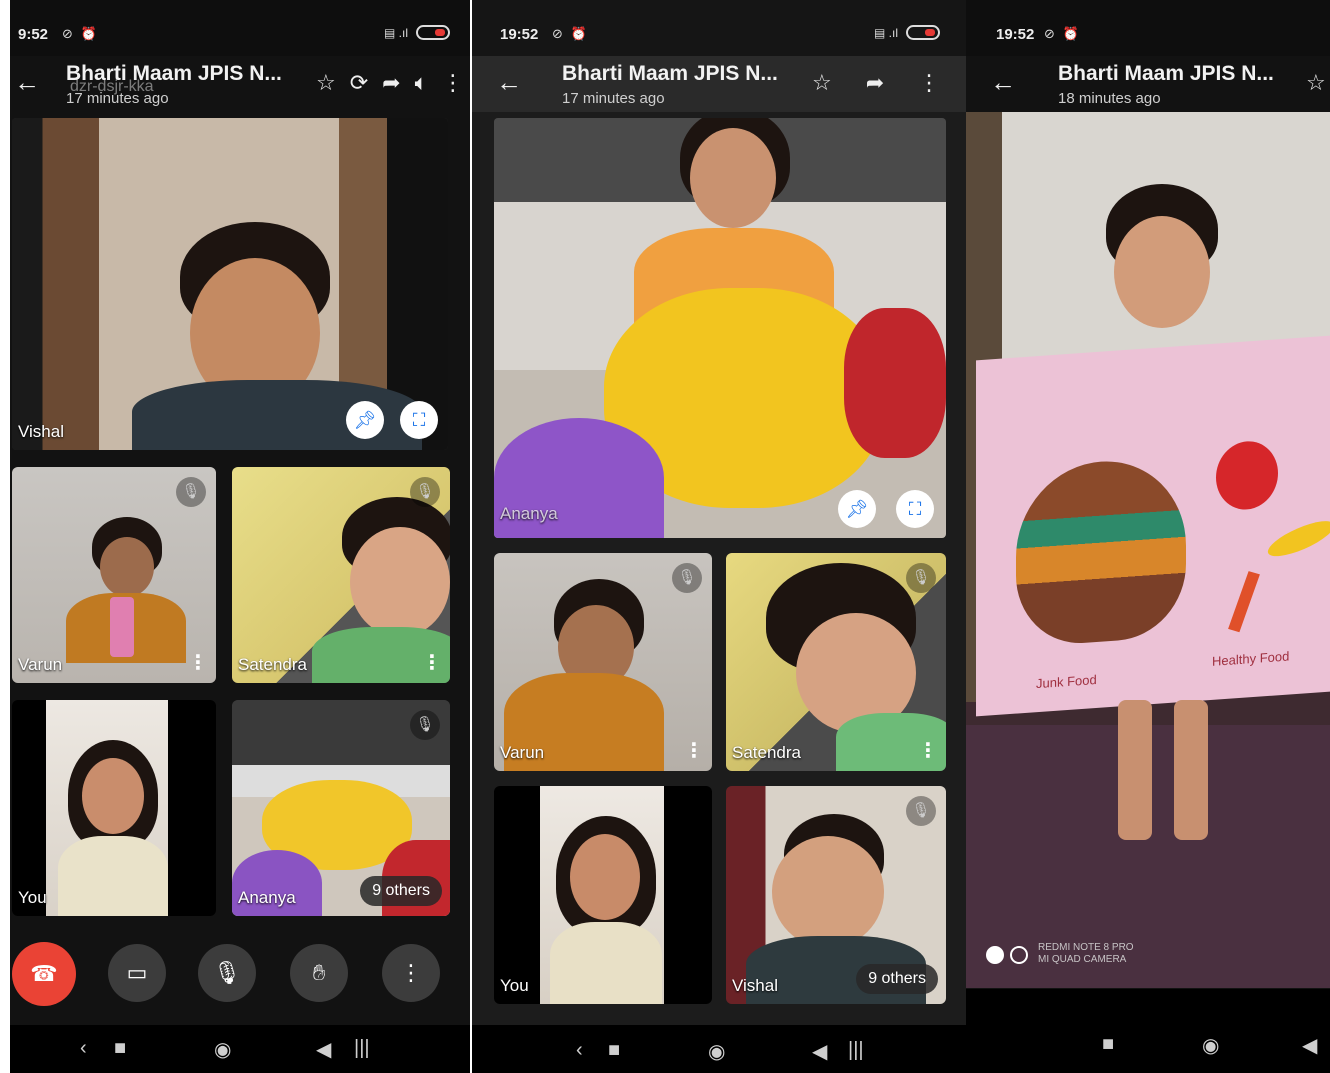 The width and height of the screenshot is (1330, 1073). Describe the element at coordinates (1086, 947) in the screenshot. I see `watermark-line-1: REDMI NOTE 8 PRO` at that location.